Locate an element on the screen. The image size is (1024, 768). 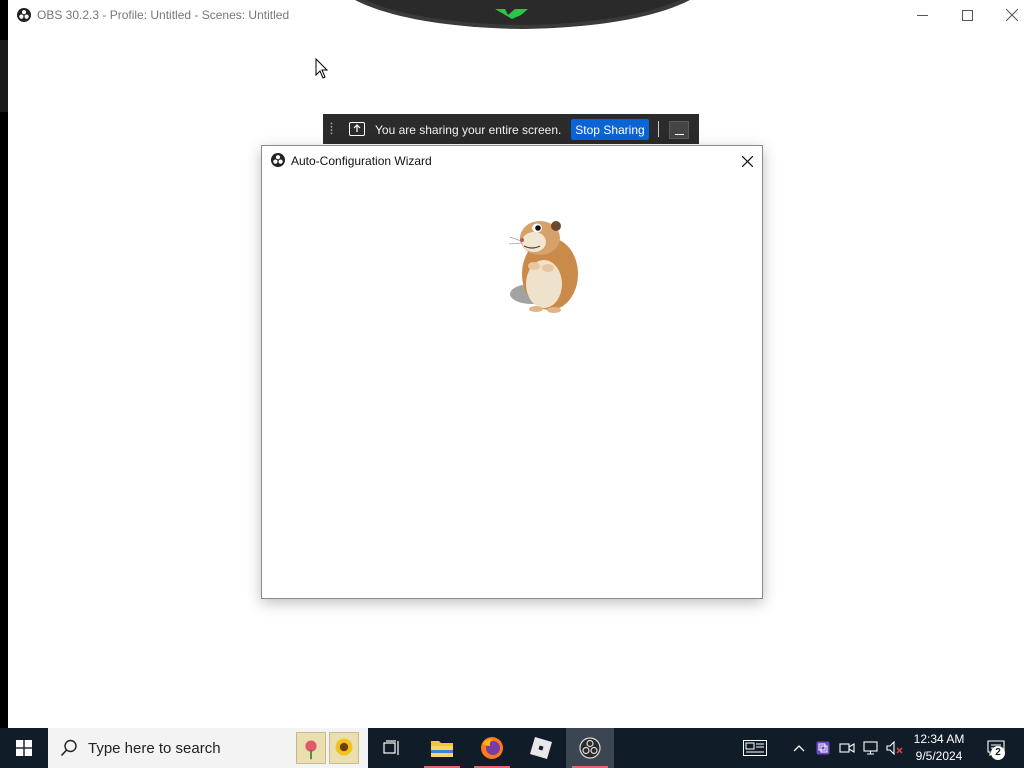
roblox-icon is located at coordinates (541, 748).